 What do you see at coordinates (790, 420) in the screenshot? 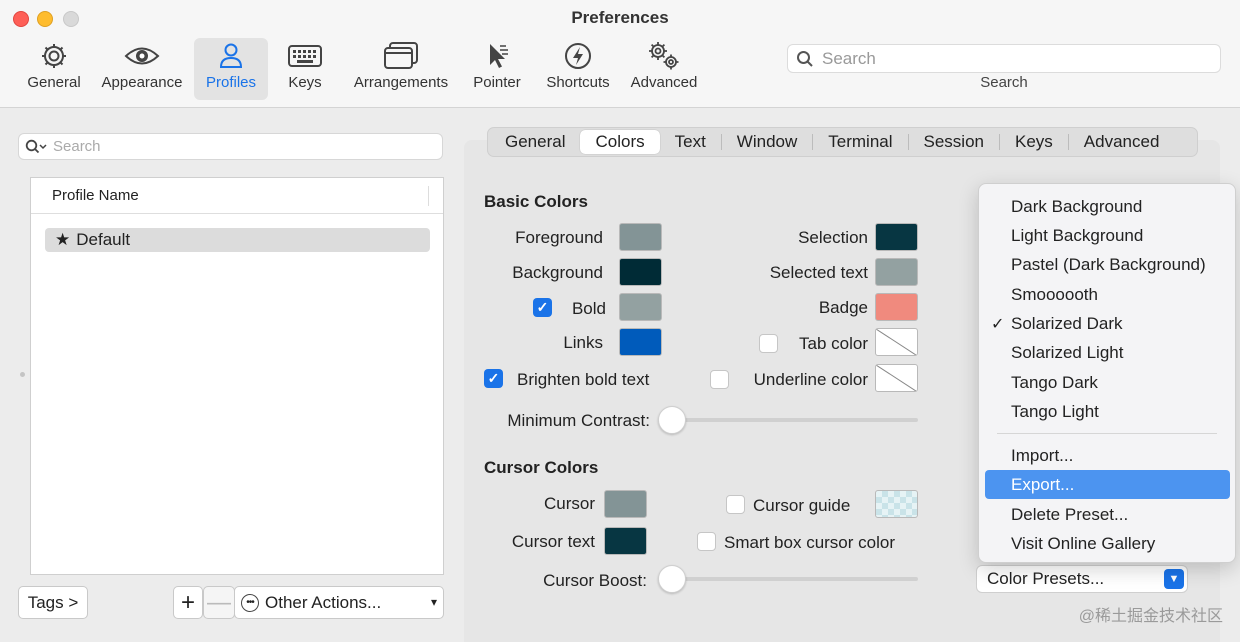
I see `minimum-contrast-track` at bounding box center [790, 420].